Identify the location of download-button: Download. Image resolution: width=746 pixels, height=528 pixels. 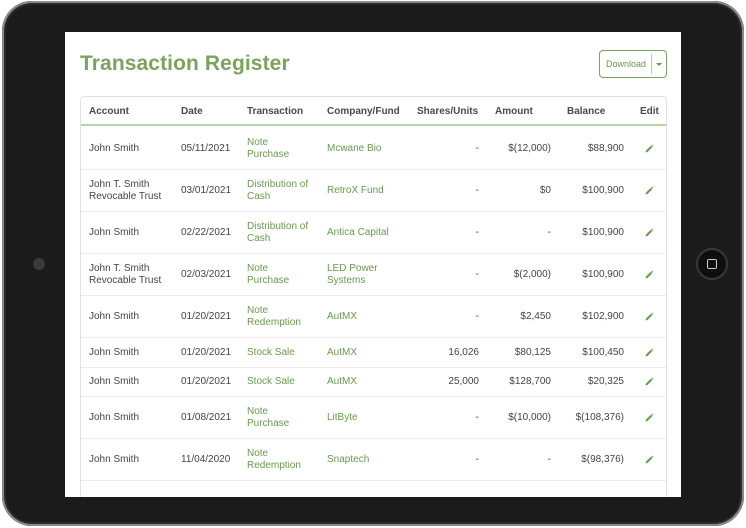
(633, 64).